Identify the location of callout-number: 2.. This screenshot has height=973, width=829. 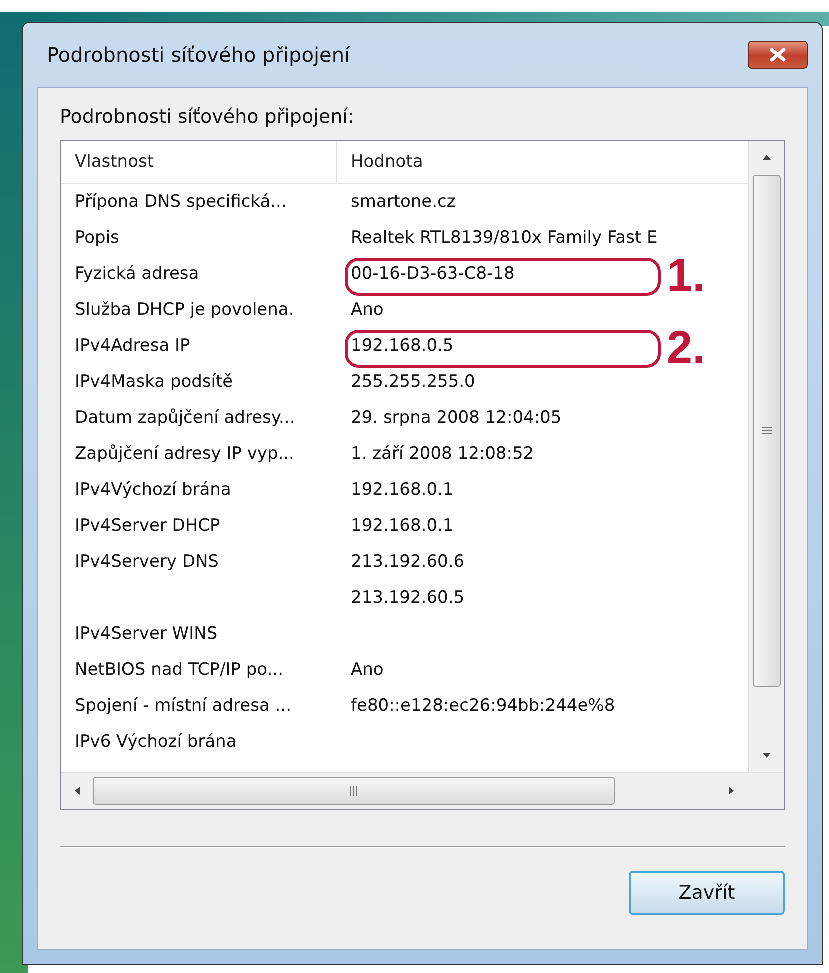
(686, 347).